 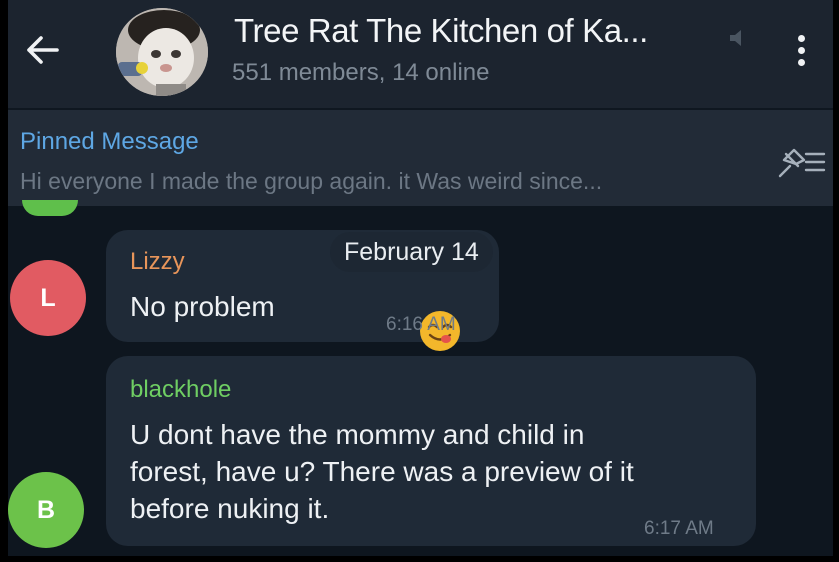 I want to click on avatar: B, so click(x=46, y=510).